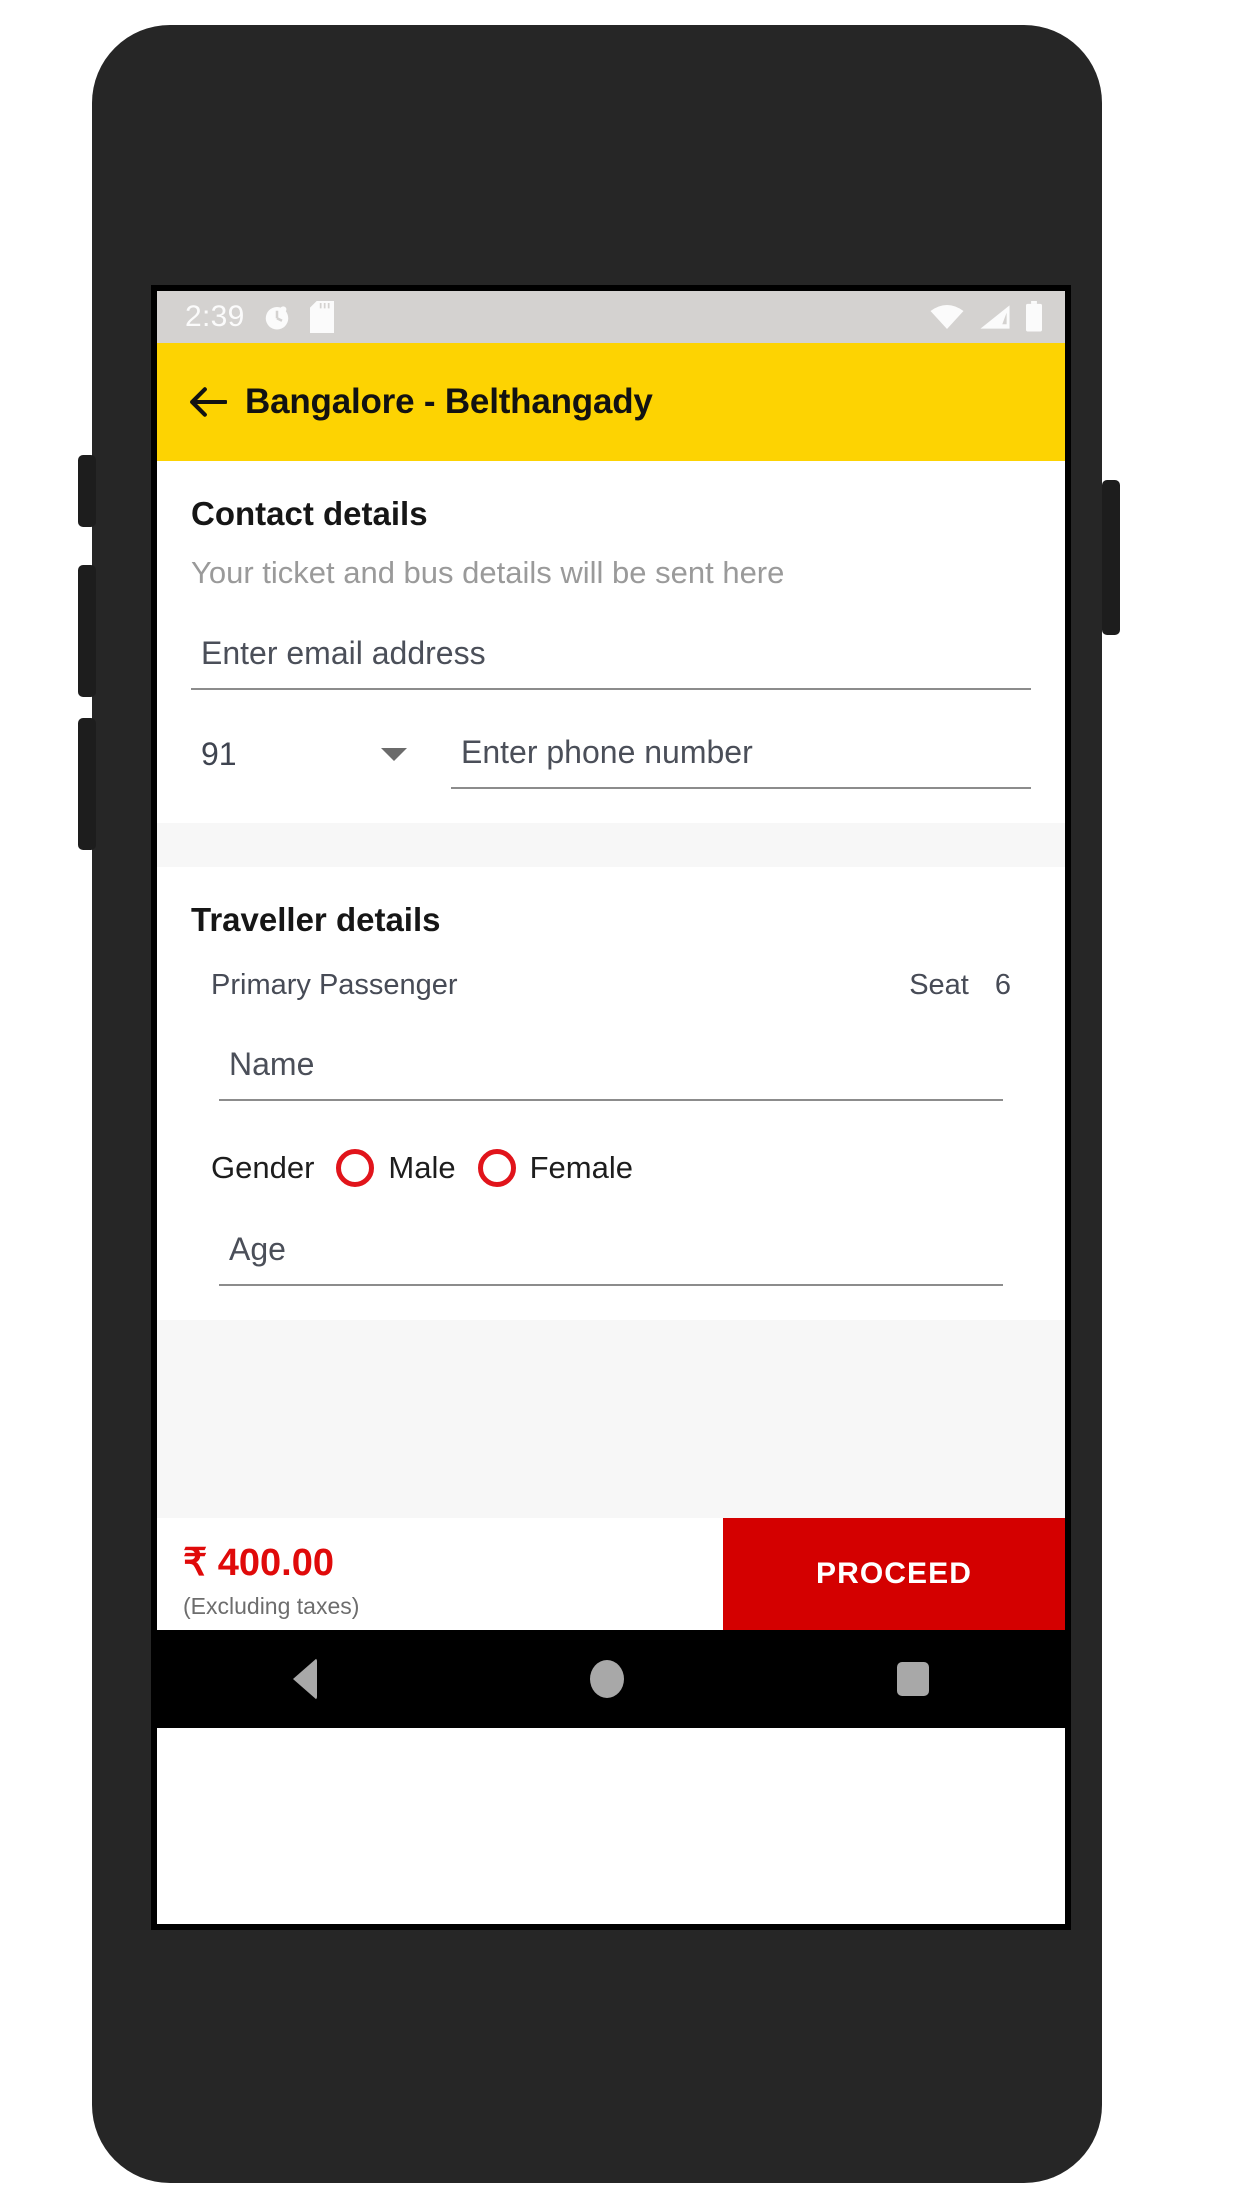  What do you see at coordinates (272, 1064) in the screenshot?
I see `passenger-name-placeholder: Name` at bounding box center [272, 1064].